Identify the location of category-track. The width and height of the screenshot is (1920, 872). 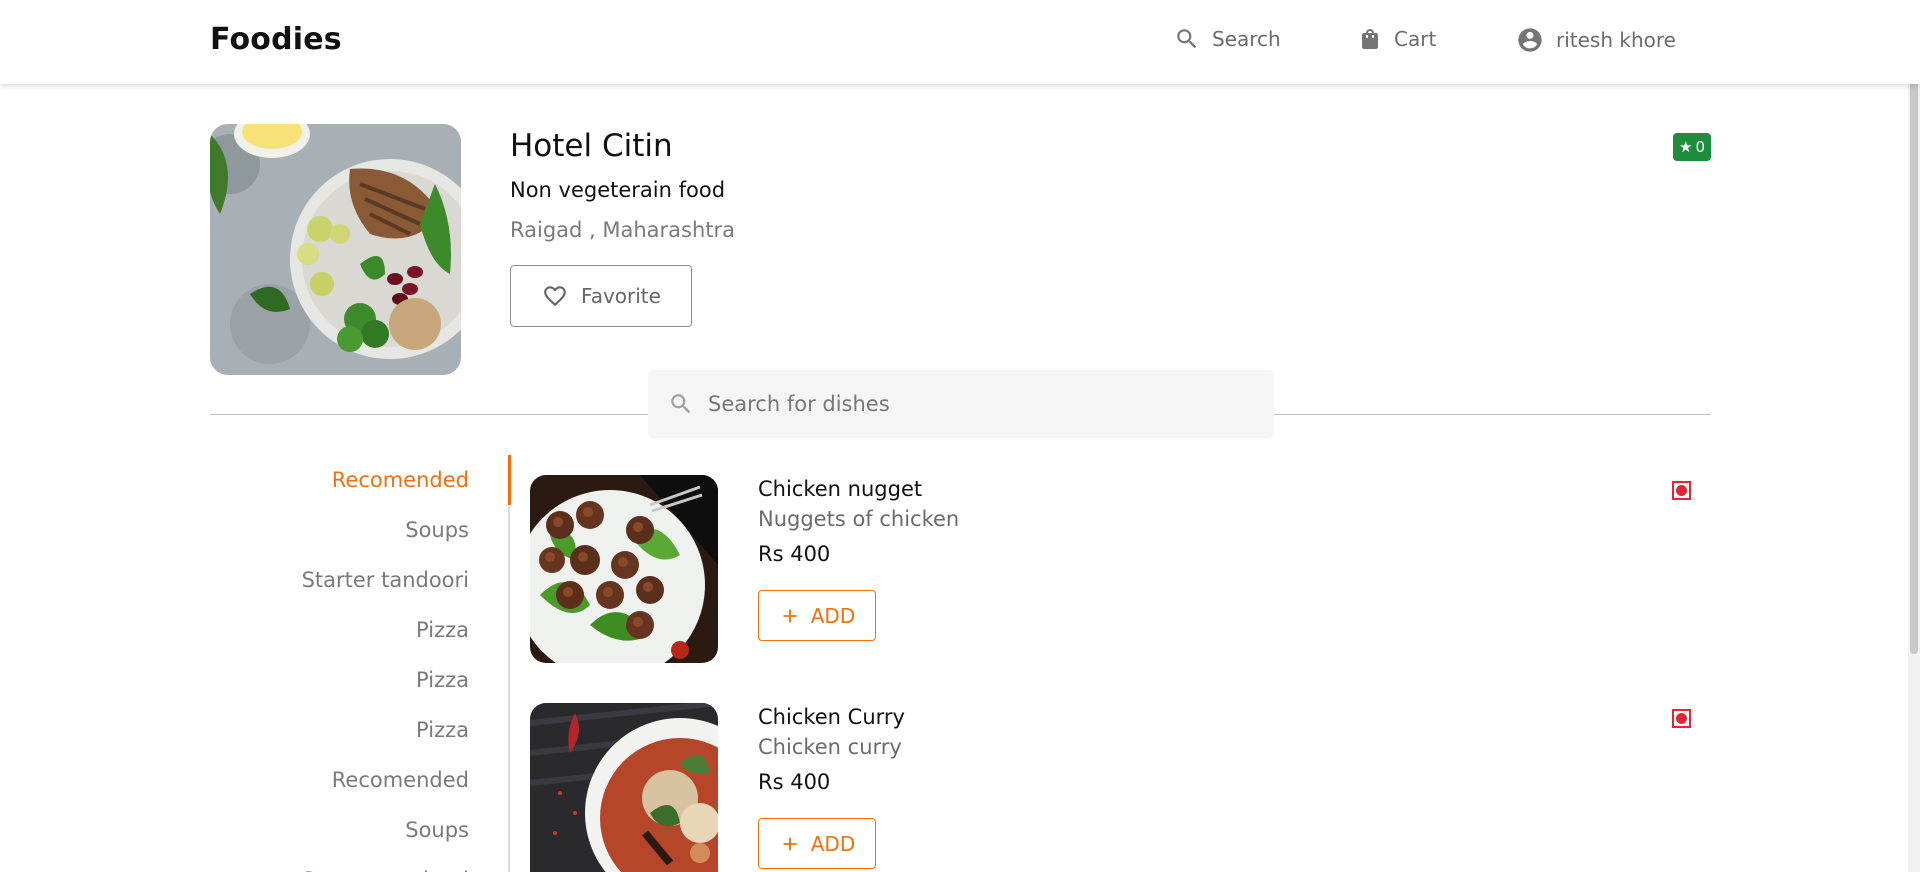
(509, 663).